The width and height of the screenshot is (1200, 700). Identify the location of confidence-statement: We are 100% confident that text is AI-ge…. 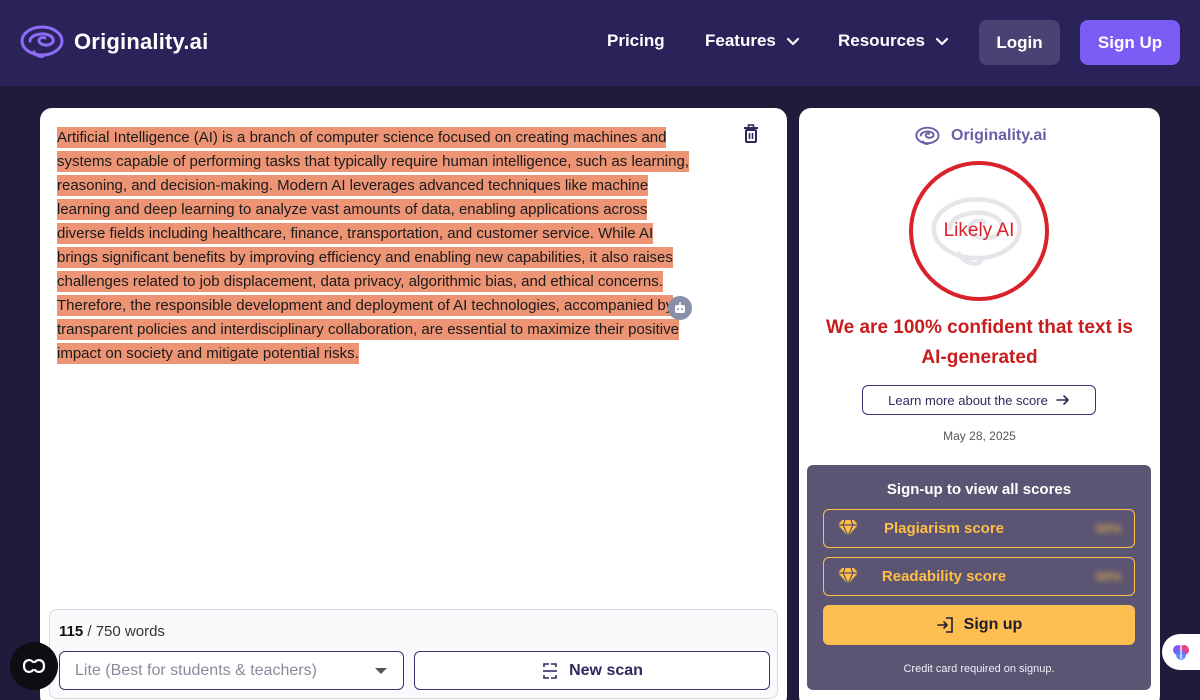
(979, 342).